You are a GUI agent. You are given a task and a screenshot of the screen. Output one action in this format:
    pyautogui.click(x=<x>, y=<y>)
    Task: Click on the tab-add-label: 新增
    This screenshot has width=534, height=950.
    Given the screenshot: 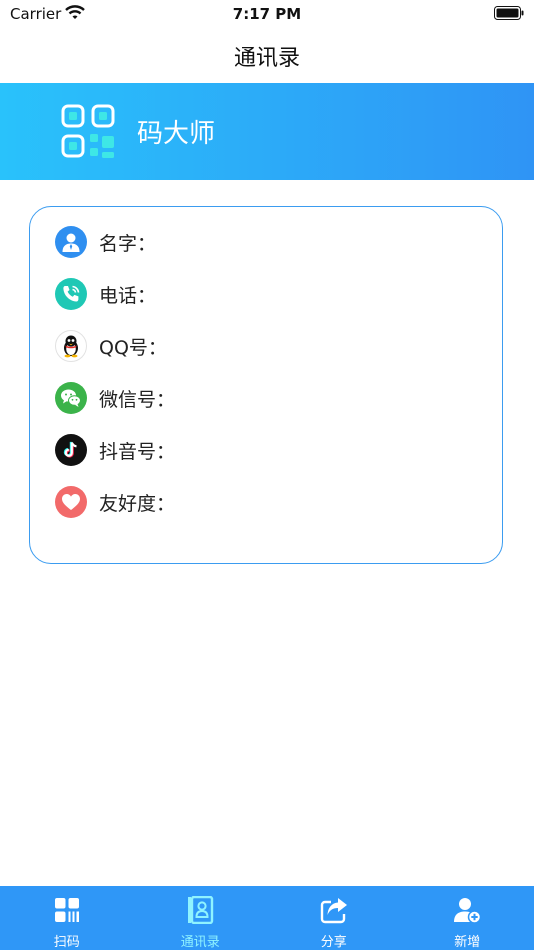 What is the action you would take?
    pyautogui.click(x=467, y=942)
    